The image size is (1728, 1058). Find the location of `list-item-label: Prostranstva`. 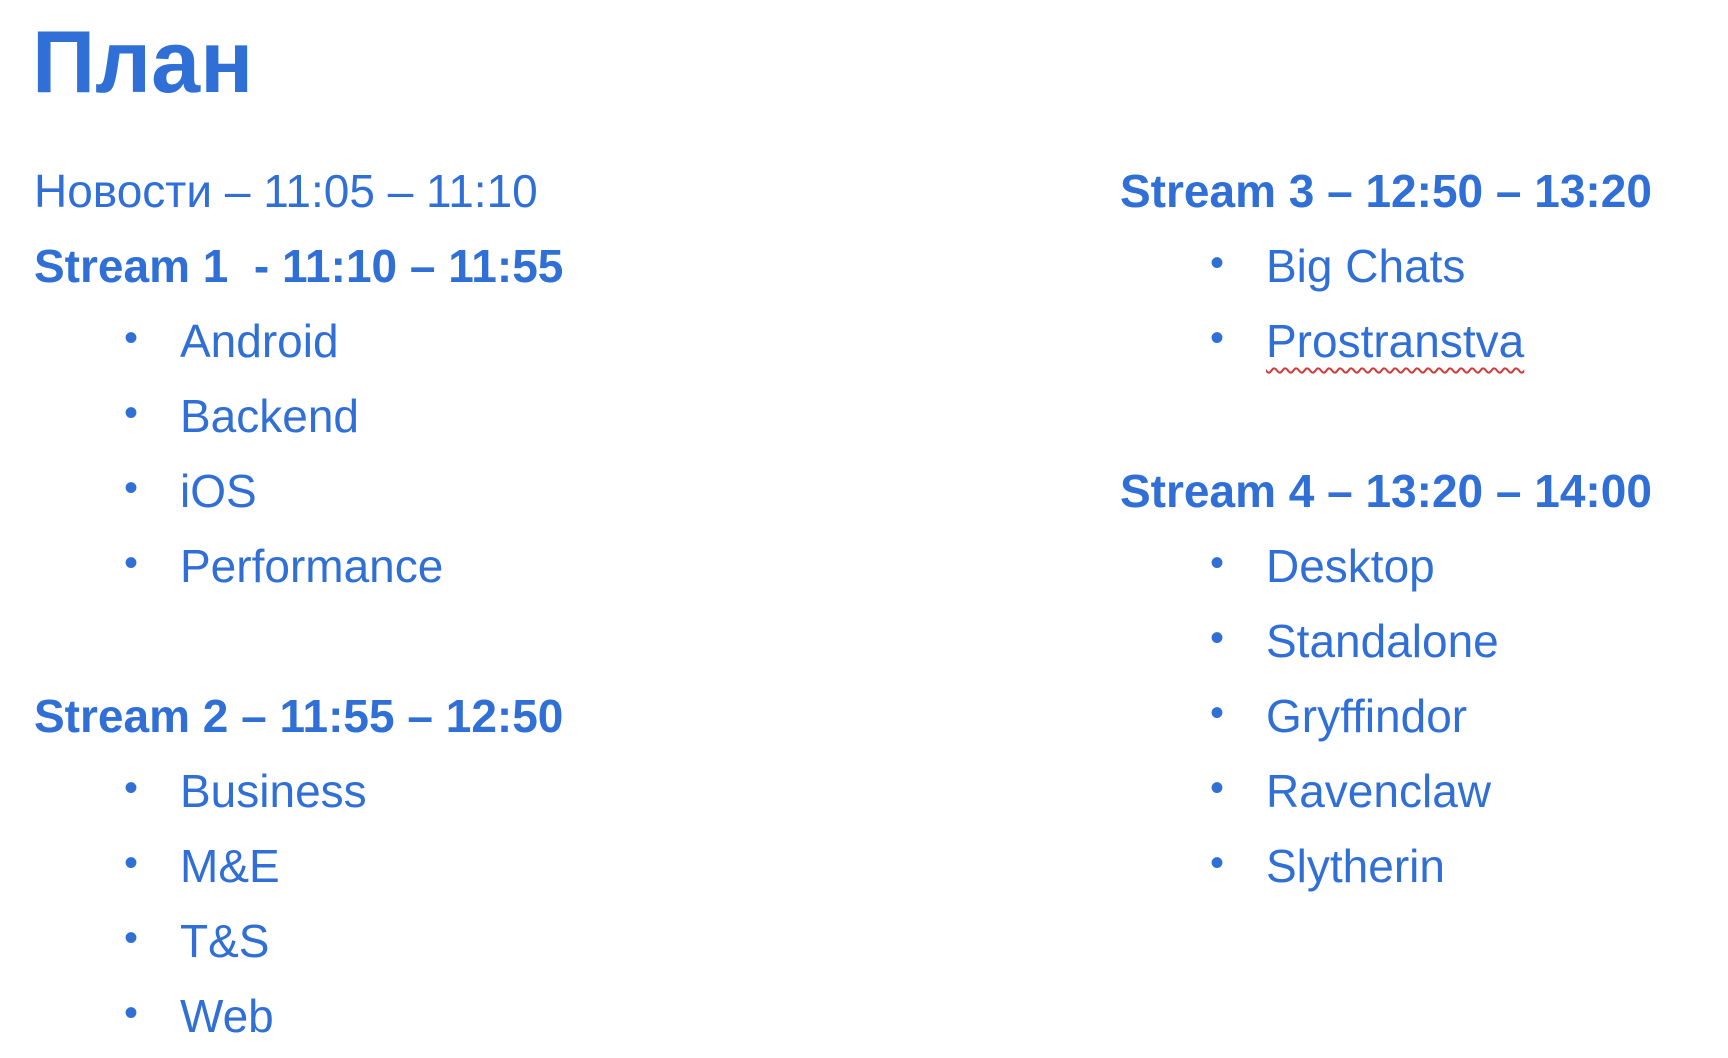

list-item-label: Prostranstva is located at coordinates (1395, 341).